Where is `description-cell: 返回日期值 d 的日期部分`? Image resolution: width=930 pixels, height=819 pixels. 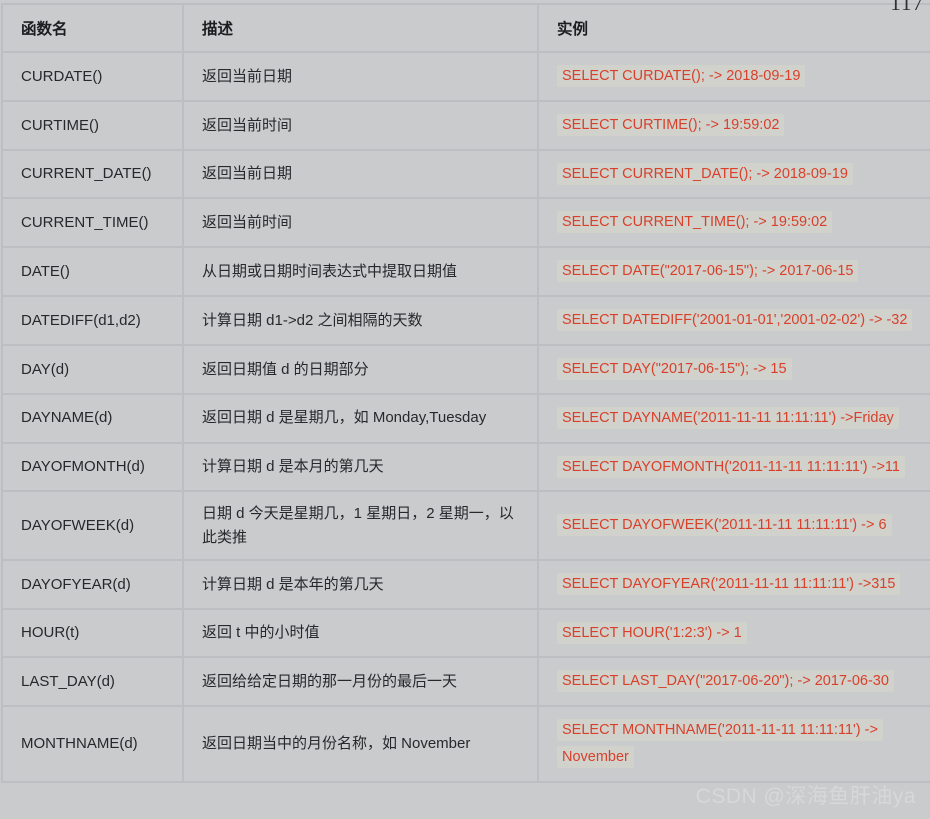 description-cell: 返回日期值 d 的日期部分 is located at coordinates (360, 369).